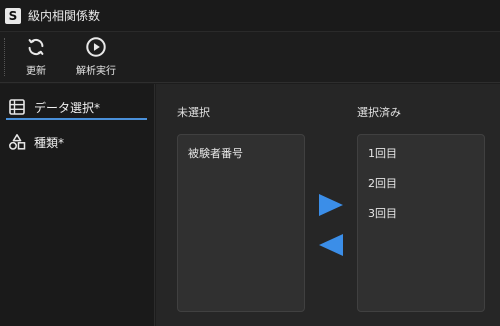 This screenshot has height=326, width=500. I want to click on refresh-label: 更新, so click(36, 71).